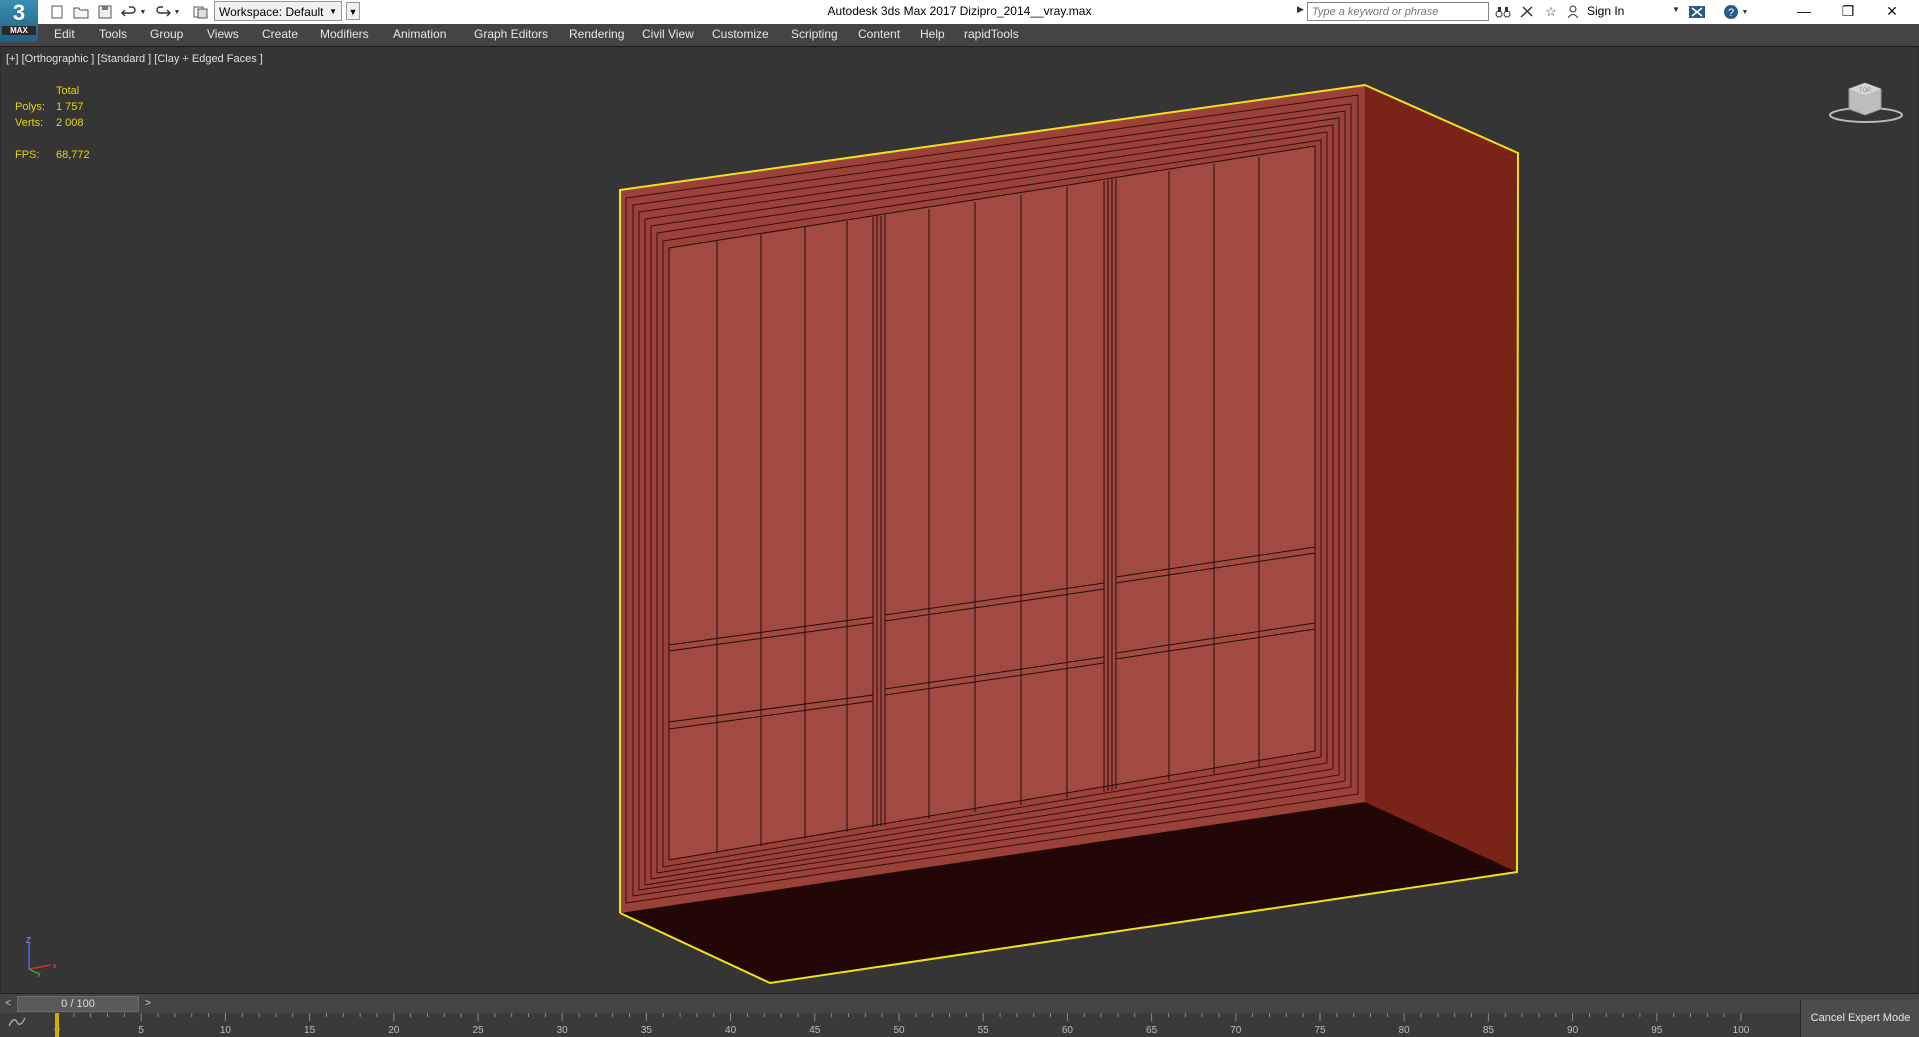 This screenshot has height=1037, width=1919. I want to click on axis-z-label: Z, so click(28, 941).